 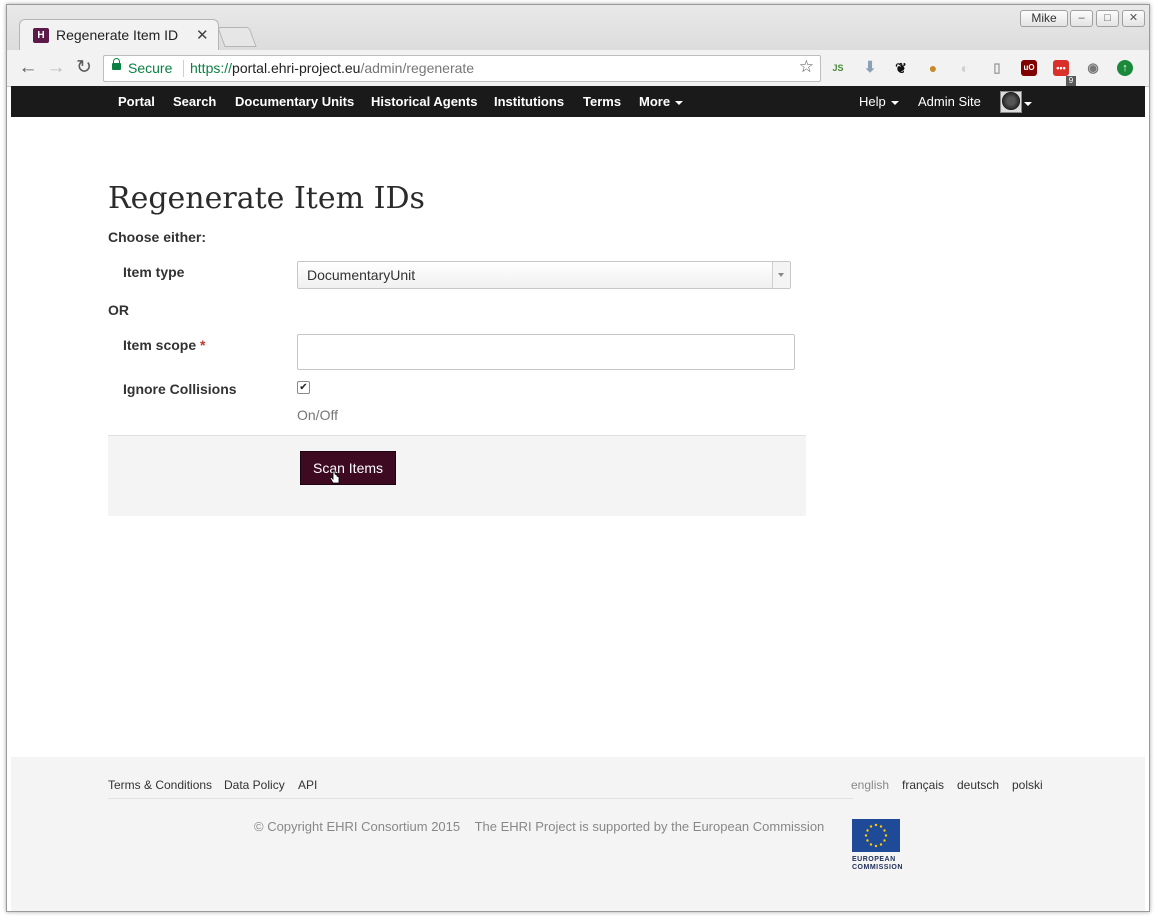 I want to click on item-type-label: Item type, so click(x=154, y=272).